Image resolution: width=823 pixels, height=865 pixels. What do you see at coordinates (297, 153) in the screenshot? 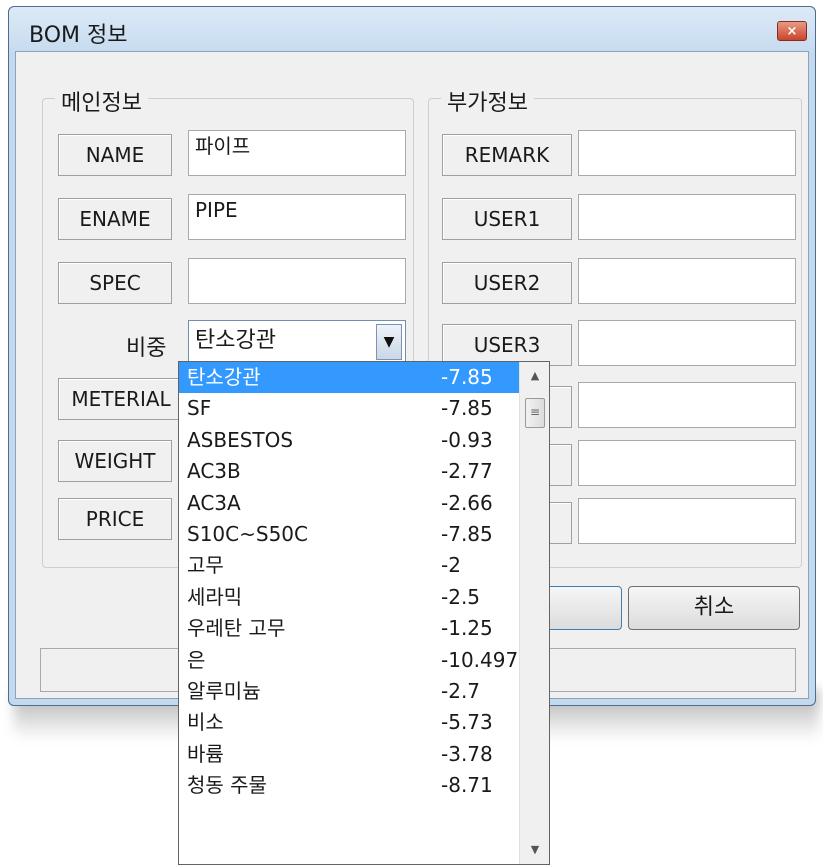
I see `name-field: 파이프` at bounding box center [297, 153].